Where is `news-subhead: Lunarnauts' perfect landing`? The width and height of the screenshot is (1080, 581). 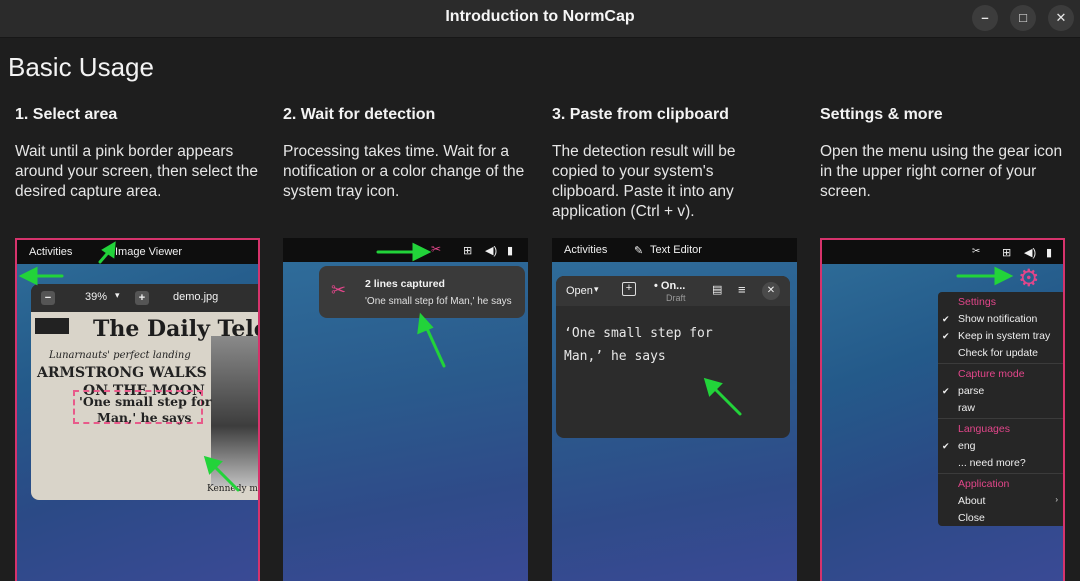
news-subhead: Lunarnauts' perfect landing is located at coordinates (120, 355).